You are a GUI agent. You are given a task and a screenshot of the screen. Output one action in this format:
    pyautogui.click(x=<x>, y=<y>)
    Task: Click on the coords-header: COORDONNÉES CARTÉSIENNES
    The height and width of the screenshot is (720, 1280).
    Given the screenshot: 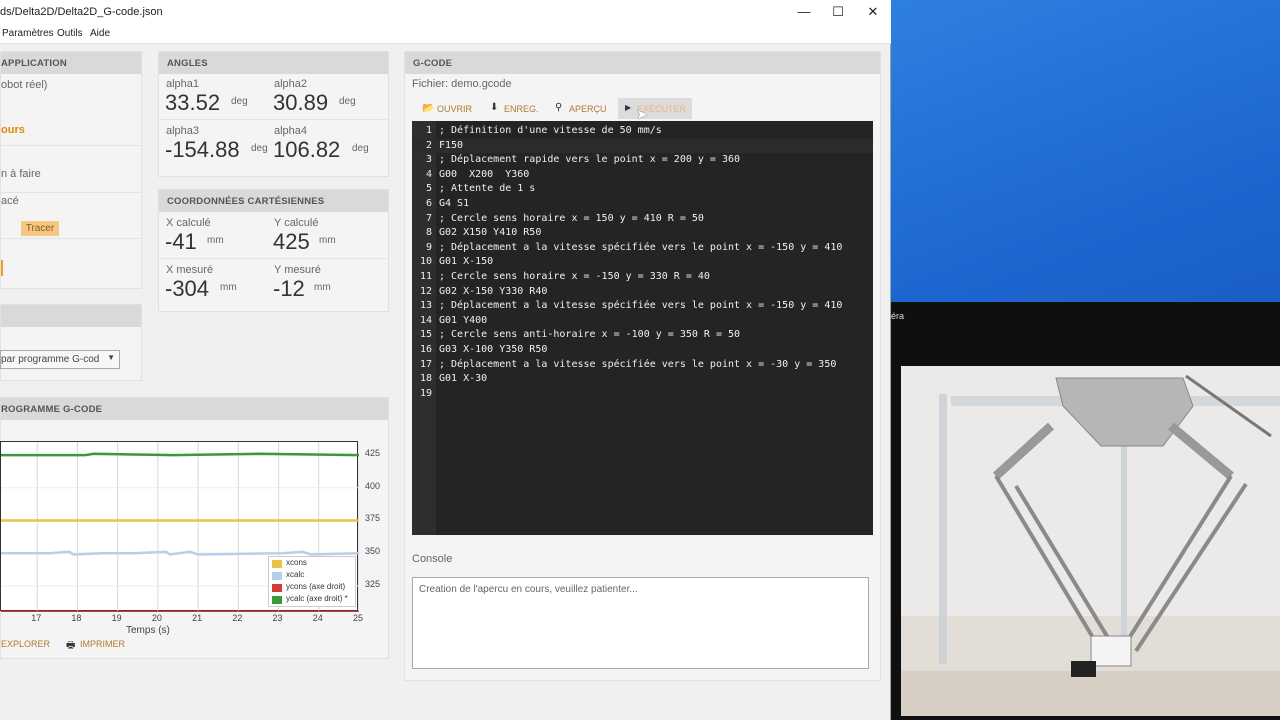 What is the action you would take?
    pyautogui.click(x=273, y=201)
    